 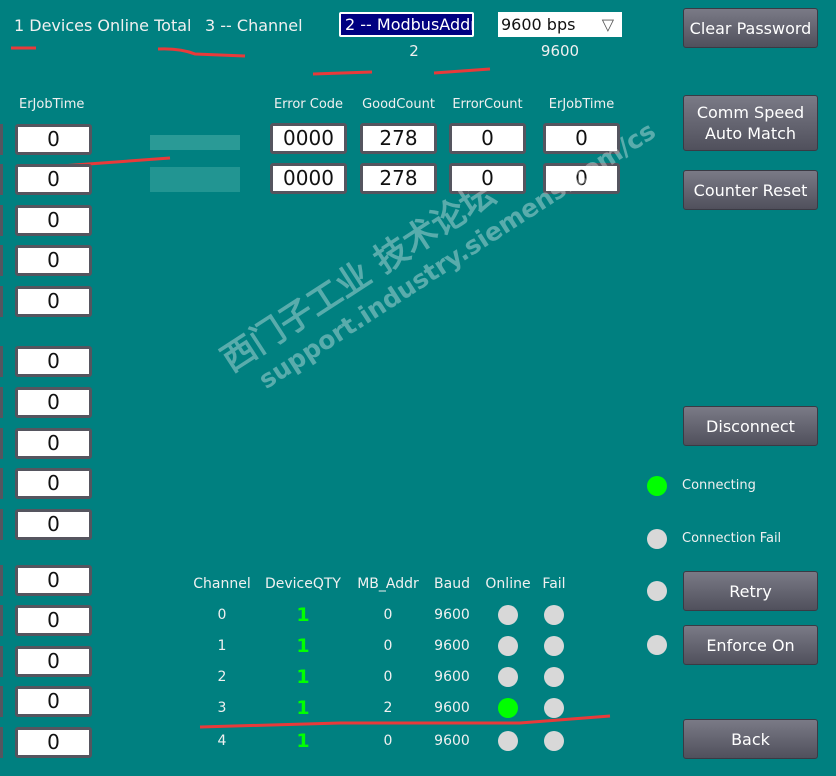 What do you see at coordinates (750, 591) in the screenshot?
I see `retry-button: Retry` at bounding box center [750, 591].